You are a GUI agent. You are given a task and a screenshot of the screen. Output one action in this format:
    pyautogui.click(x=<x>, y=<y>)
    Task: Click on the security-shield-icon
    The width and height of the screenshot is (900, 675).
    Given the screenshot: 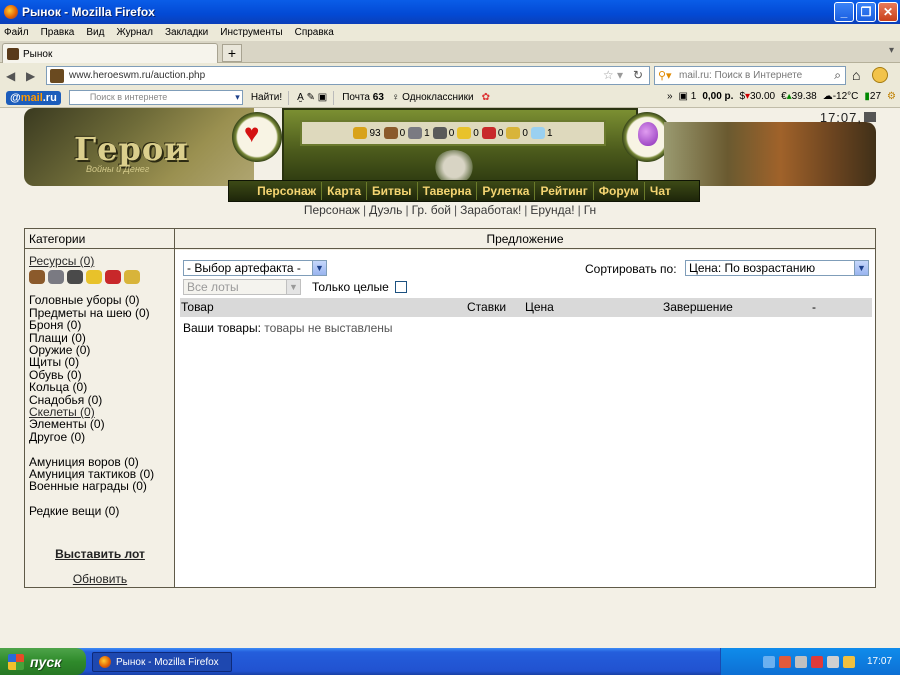 What is the action you would take?
    pyautogui.click(x=817, y=661)
    